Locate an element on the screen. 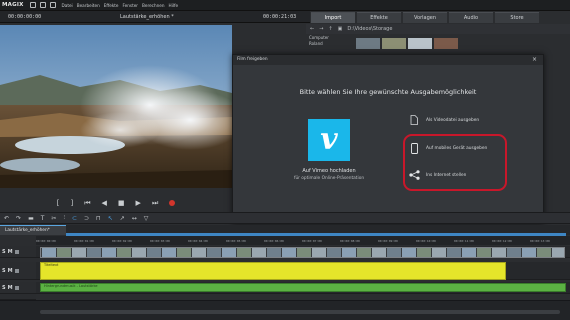  next-frame-icon: ⏭ is located at coordinates (155, 203).